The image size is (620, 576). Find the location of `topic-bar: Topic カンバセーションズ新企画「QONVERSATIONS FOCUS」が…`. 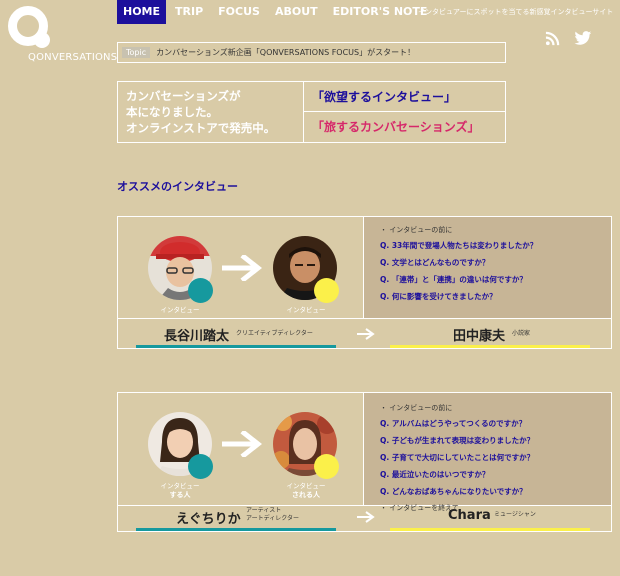

topic-bar: Topic カンバセーションズ新企画「QONVERSATIONS FOCUS」が… is located at coordinates (311, 52).